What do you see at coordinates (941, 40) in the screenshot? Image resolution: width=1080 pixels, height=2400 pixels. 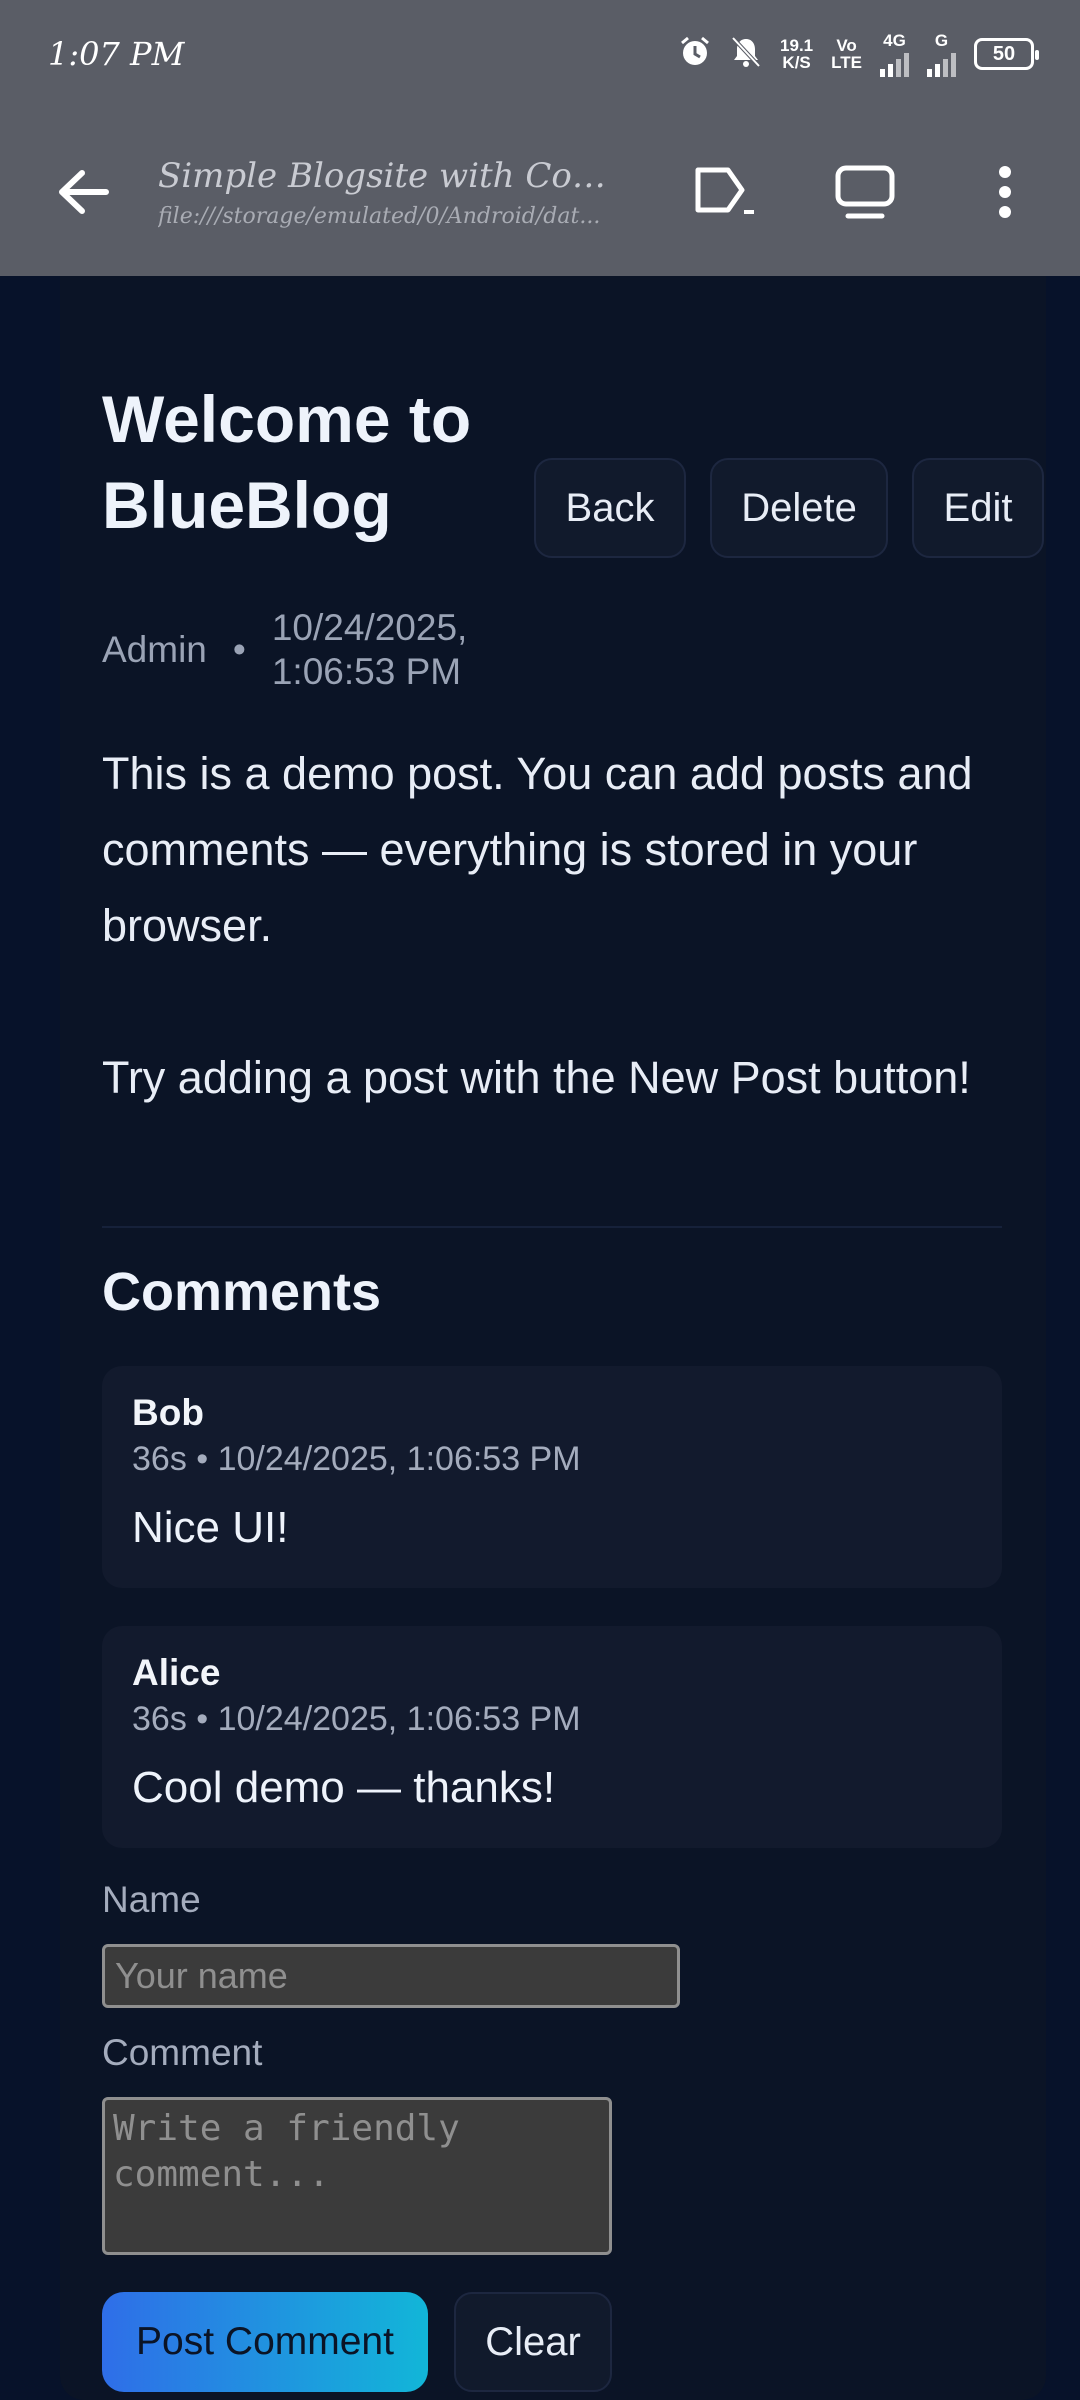 I see `network-g-label: G` at bounding box center [941, 40].